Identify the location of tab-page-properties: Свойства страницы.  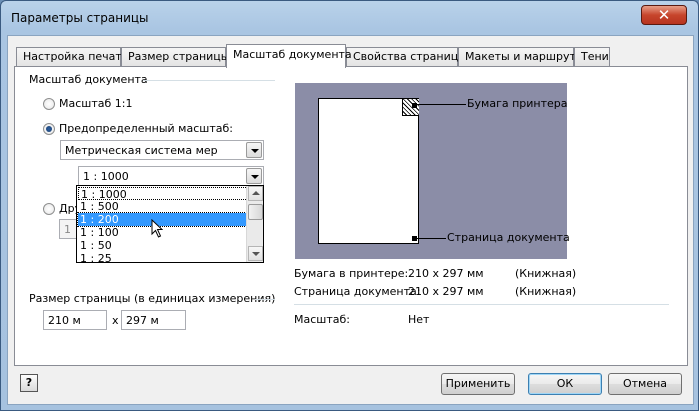
(406, 57).